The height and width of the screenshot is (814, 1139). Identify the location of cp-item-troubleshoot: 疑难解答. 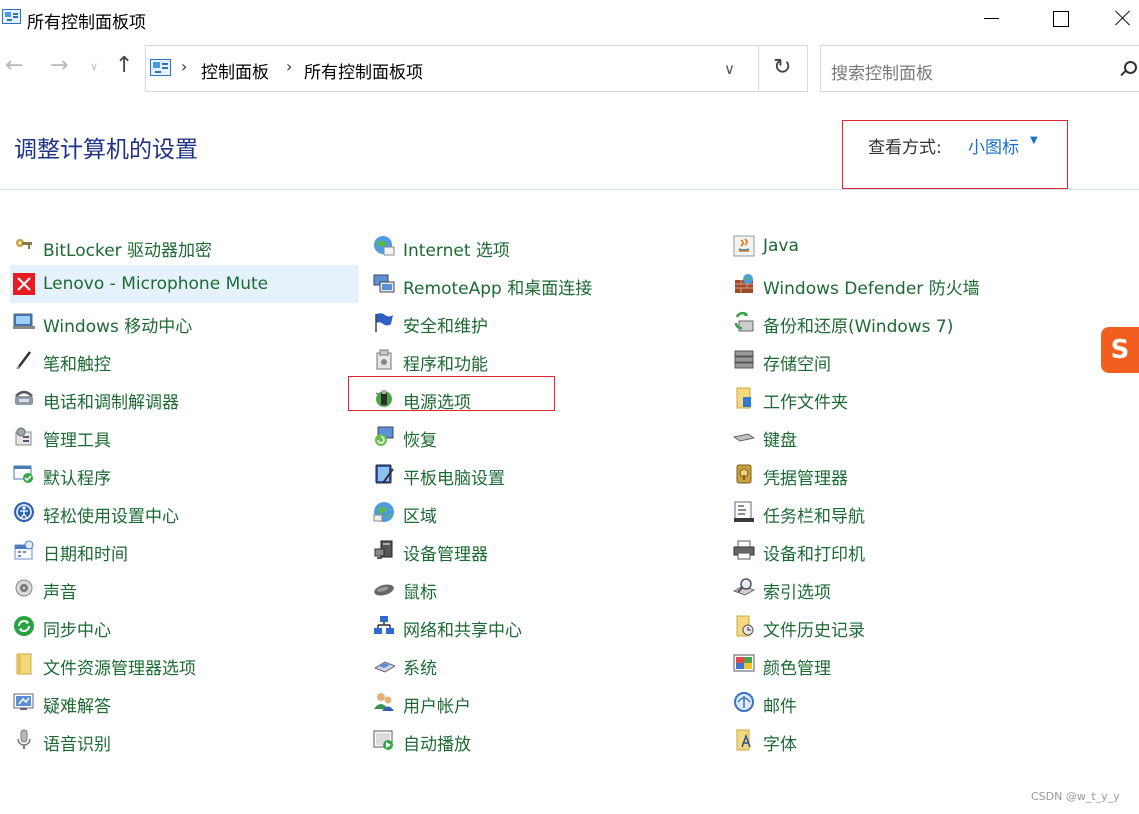
(182, 702).